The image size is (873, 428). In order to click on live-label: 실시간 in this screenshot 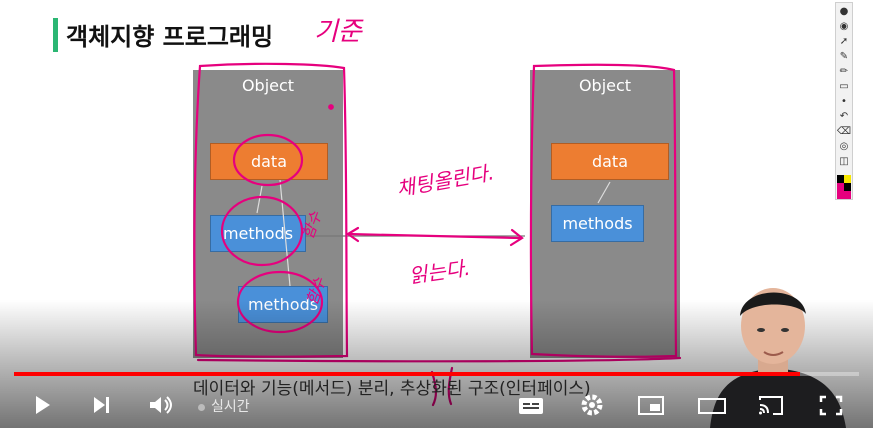, I will do `click(230, 407)`.